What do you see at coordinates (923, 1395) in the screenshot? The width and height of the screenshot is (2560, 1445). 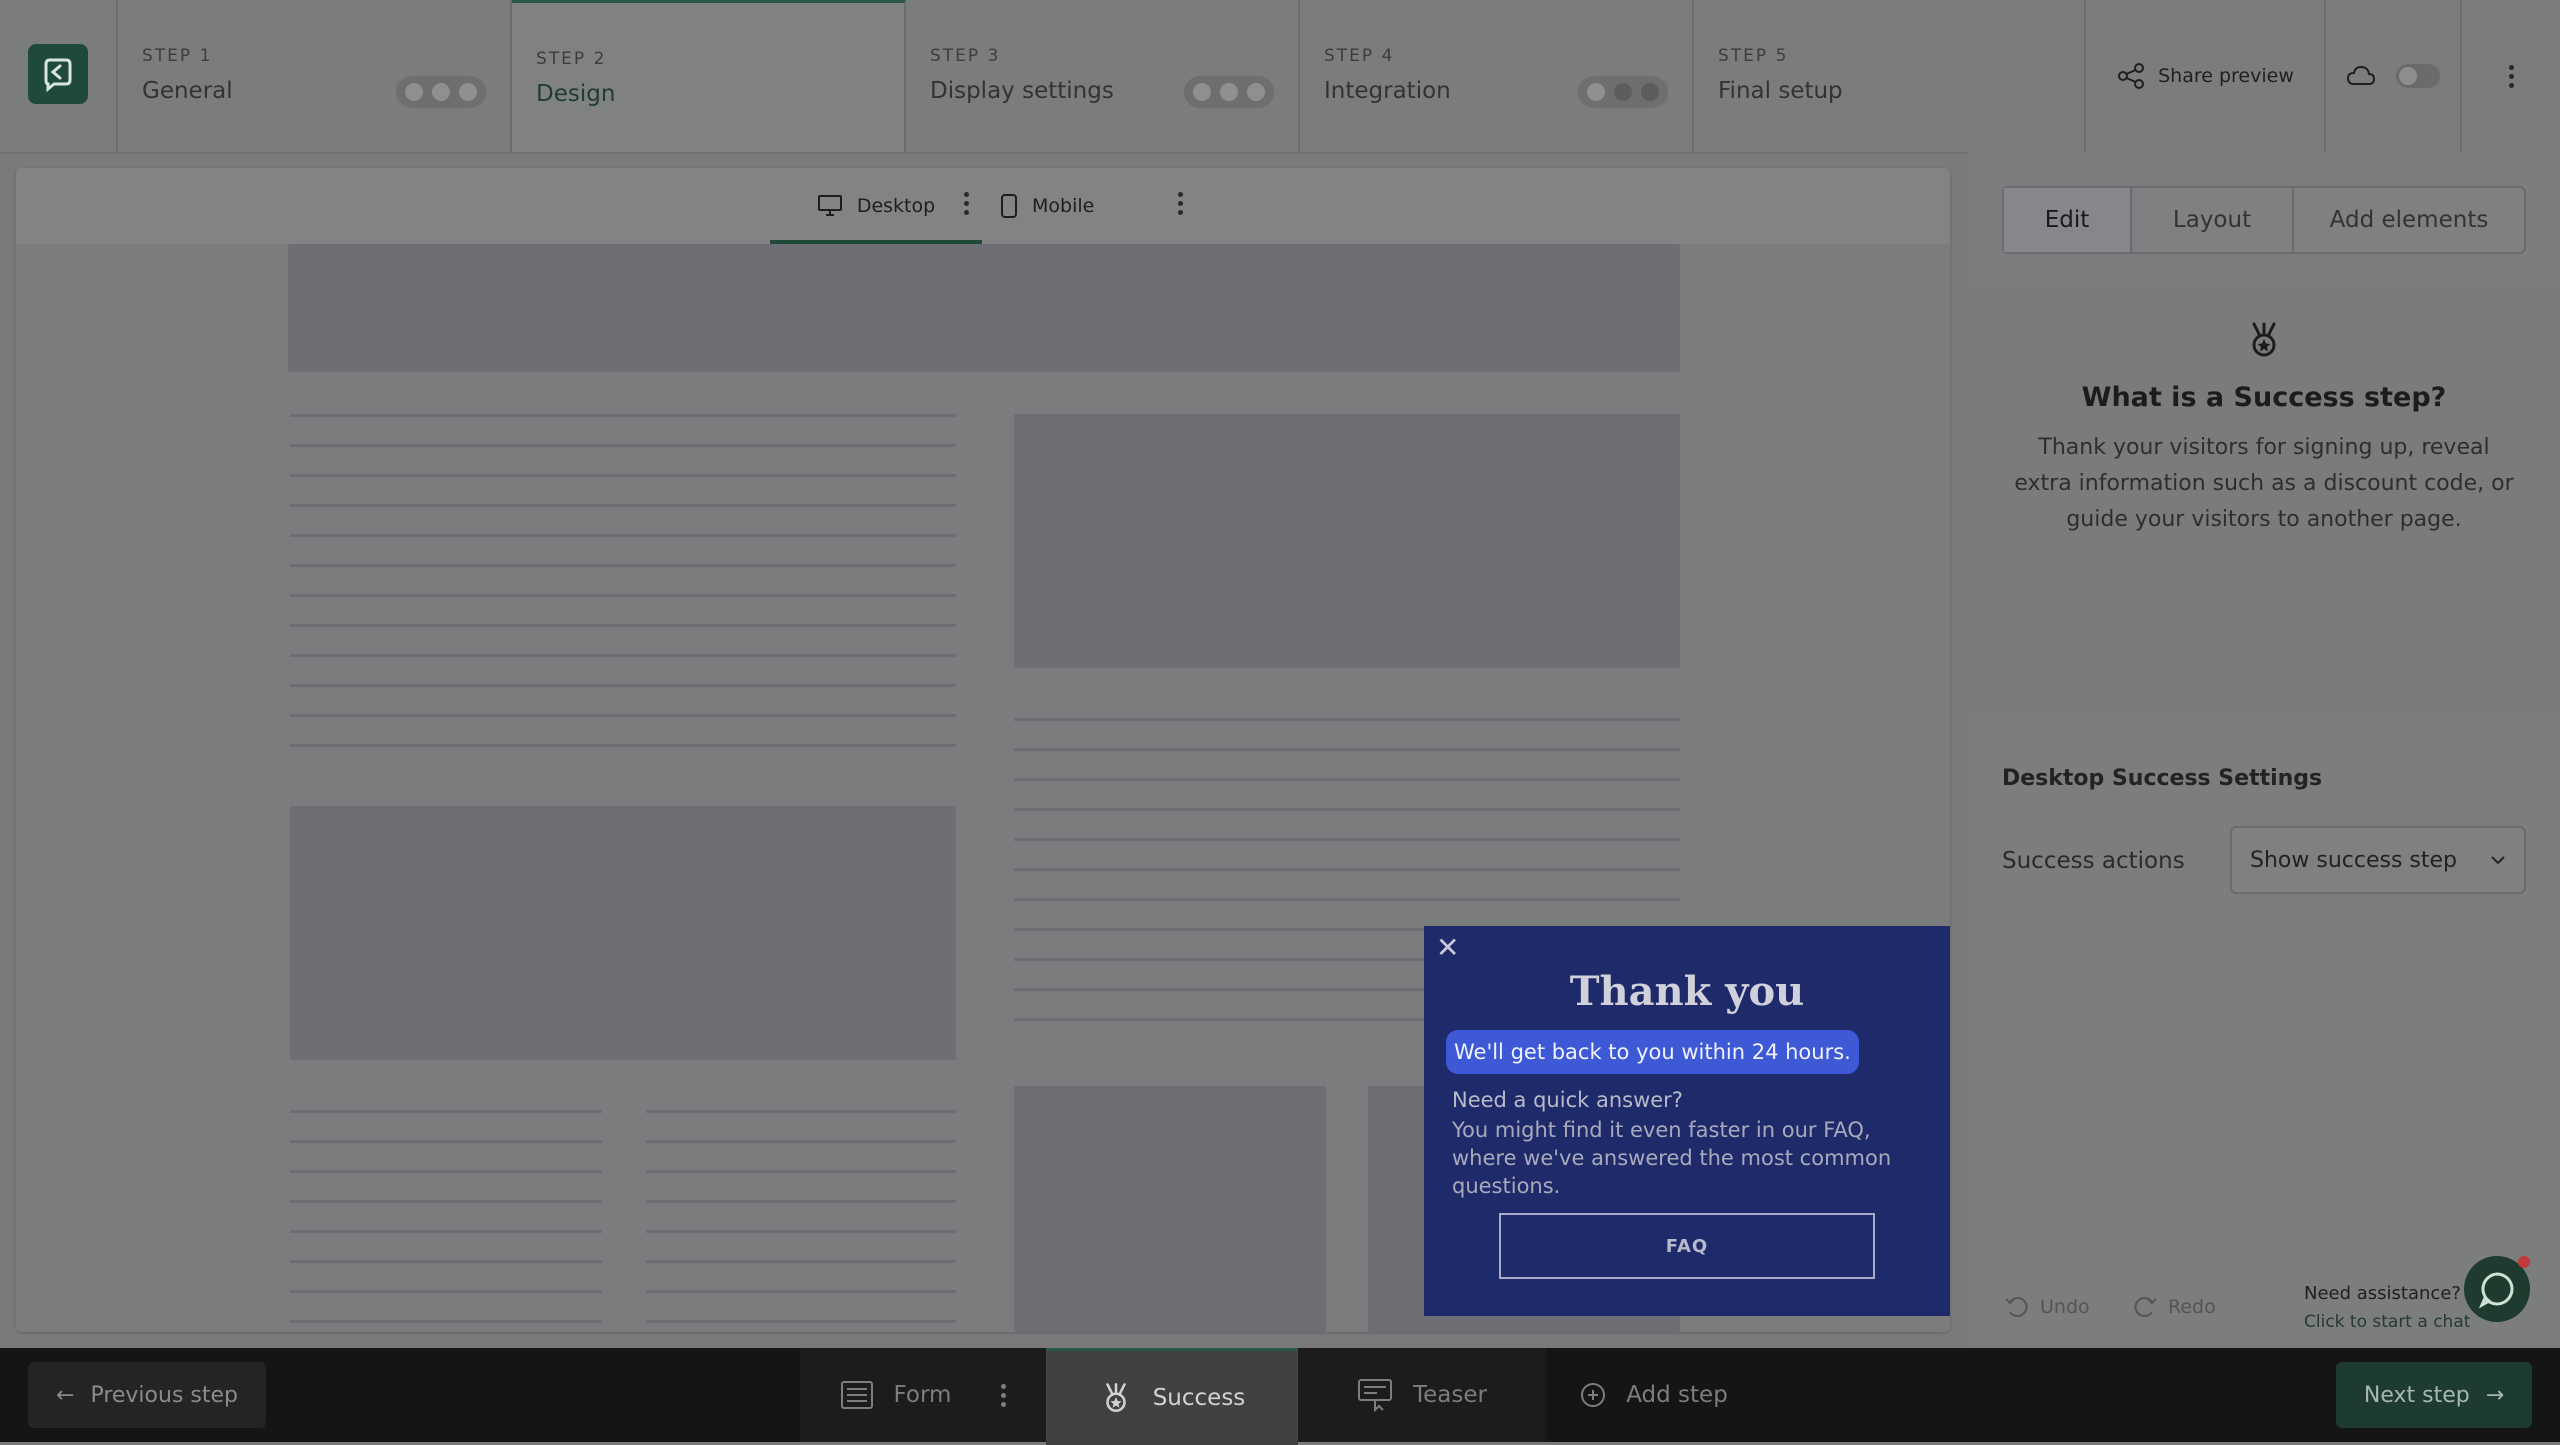 I see `tab-form: Form` at bounding box center [923, 1395].